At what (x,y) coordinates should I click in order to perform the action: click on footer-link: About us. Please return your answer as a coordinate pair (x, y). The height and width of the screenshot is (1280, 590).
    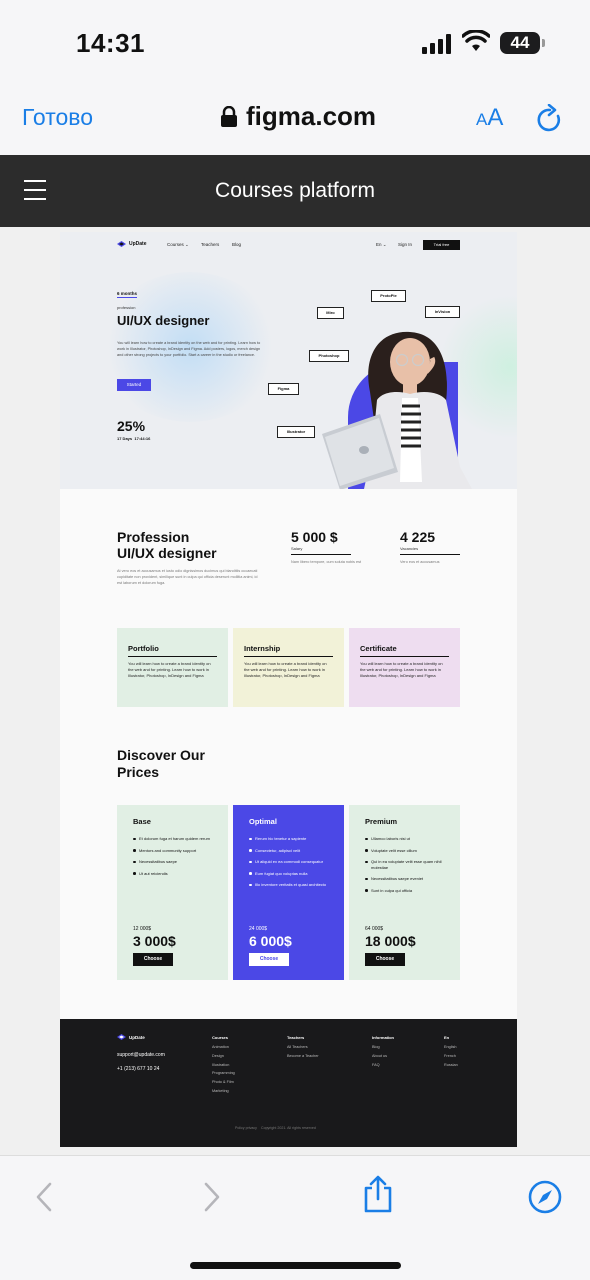
    Looking at the image, I should click on (383, 1056).